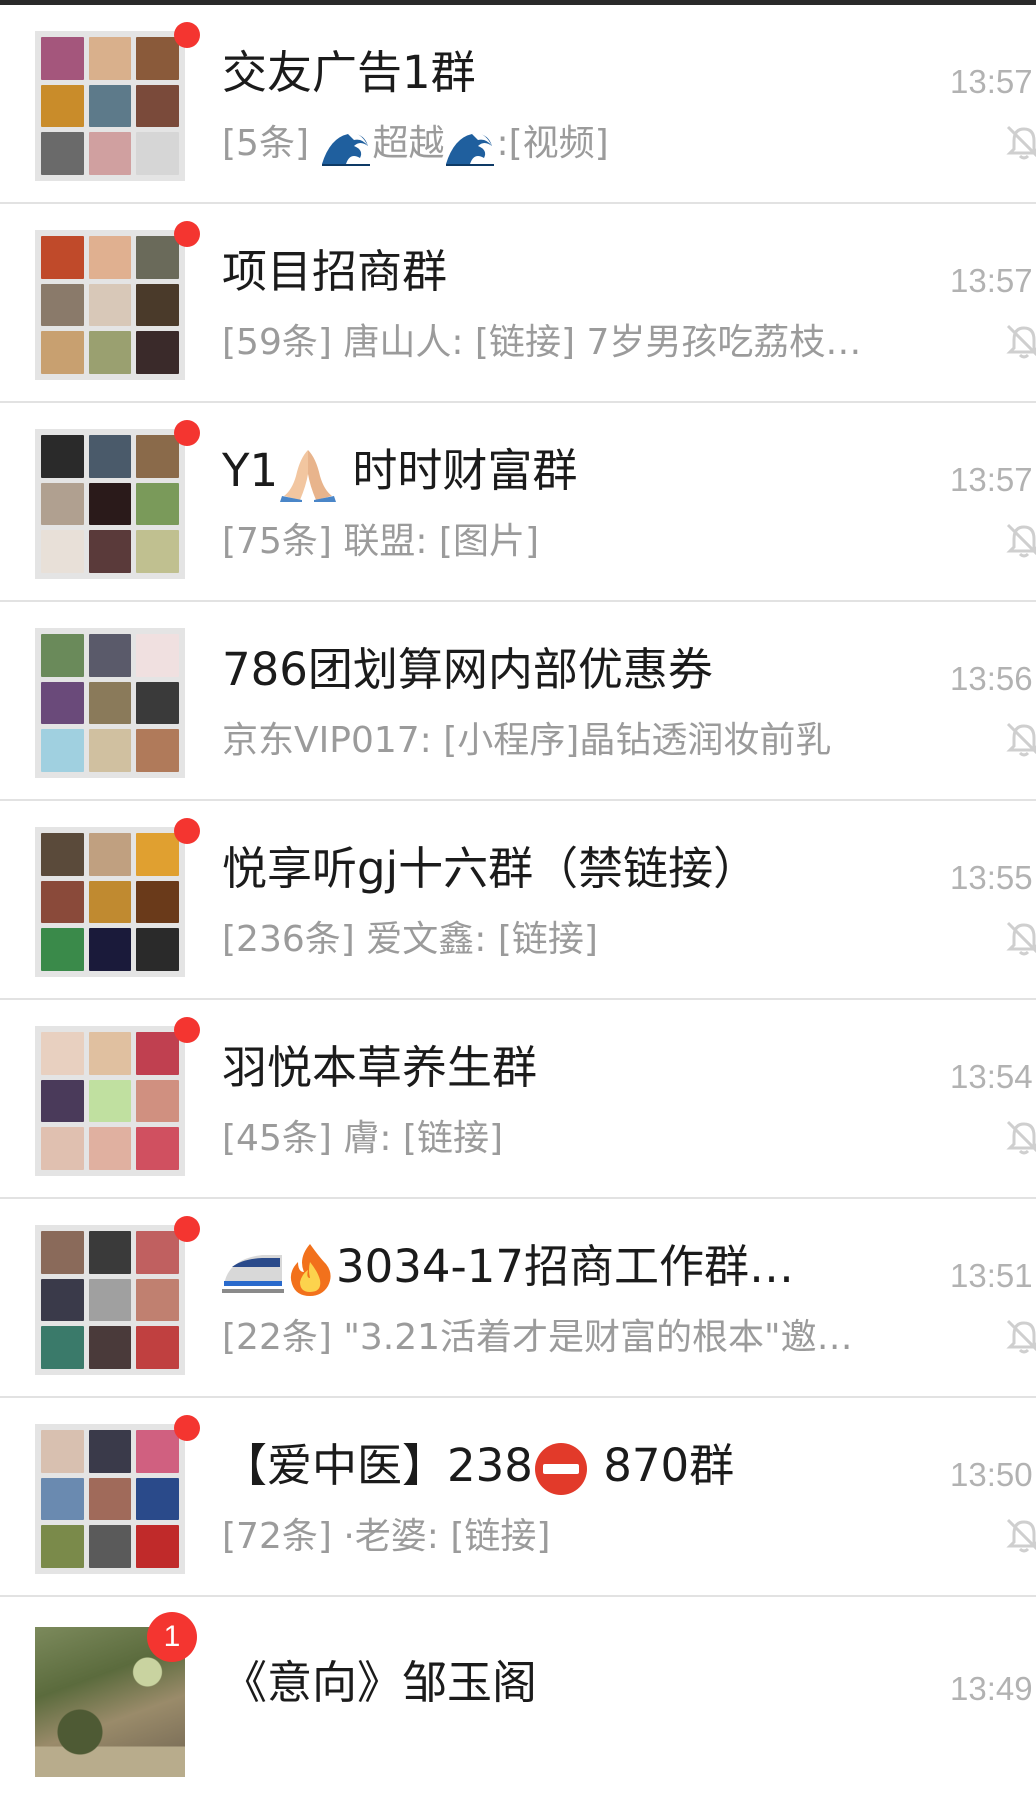 This screenshot has height=1811, width=1036. I want to click on chat-title-text: Y1, so click(250, 470).